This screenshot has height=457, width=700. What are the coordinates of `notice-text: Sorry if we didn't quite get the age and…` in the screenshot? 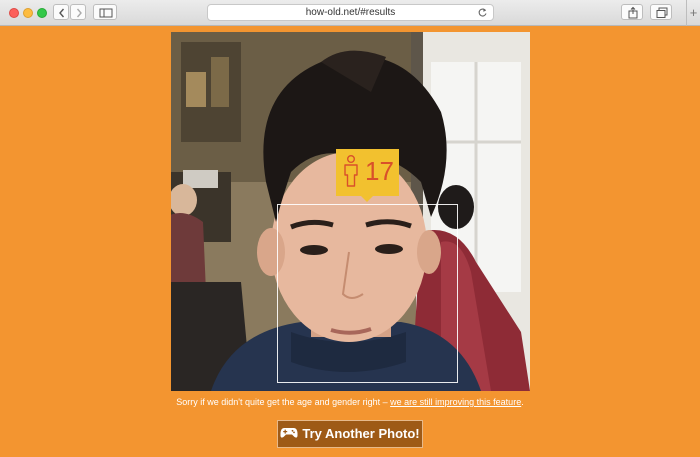 It's located at (282, 402).